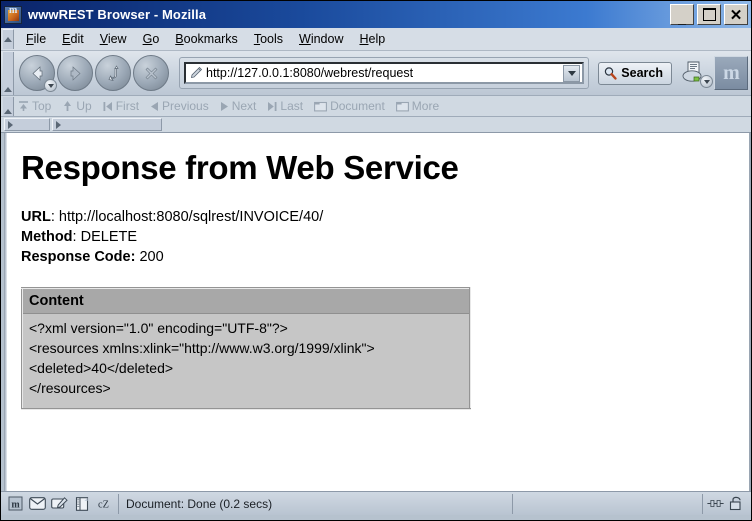 The height and width of the screenshot is (521, 752). Describe the element at coordinates (81, 503) in the screenshot. I see `addressbook-icon` at that location.